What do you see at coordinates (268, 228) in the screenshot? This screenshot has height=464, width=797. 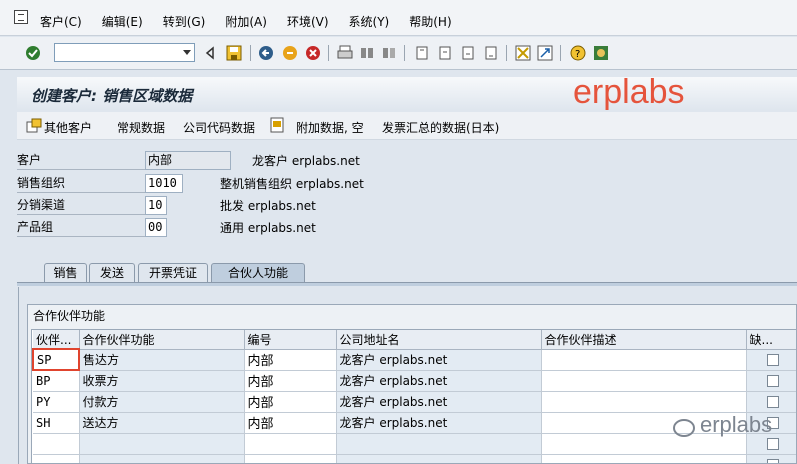 I see `division-description: 通用 erplabs.net` at bounding box center [268, 228].